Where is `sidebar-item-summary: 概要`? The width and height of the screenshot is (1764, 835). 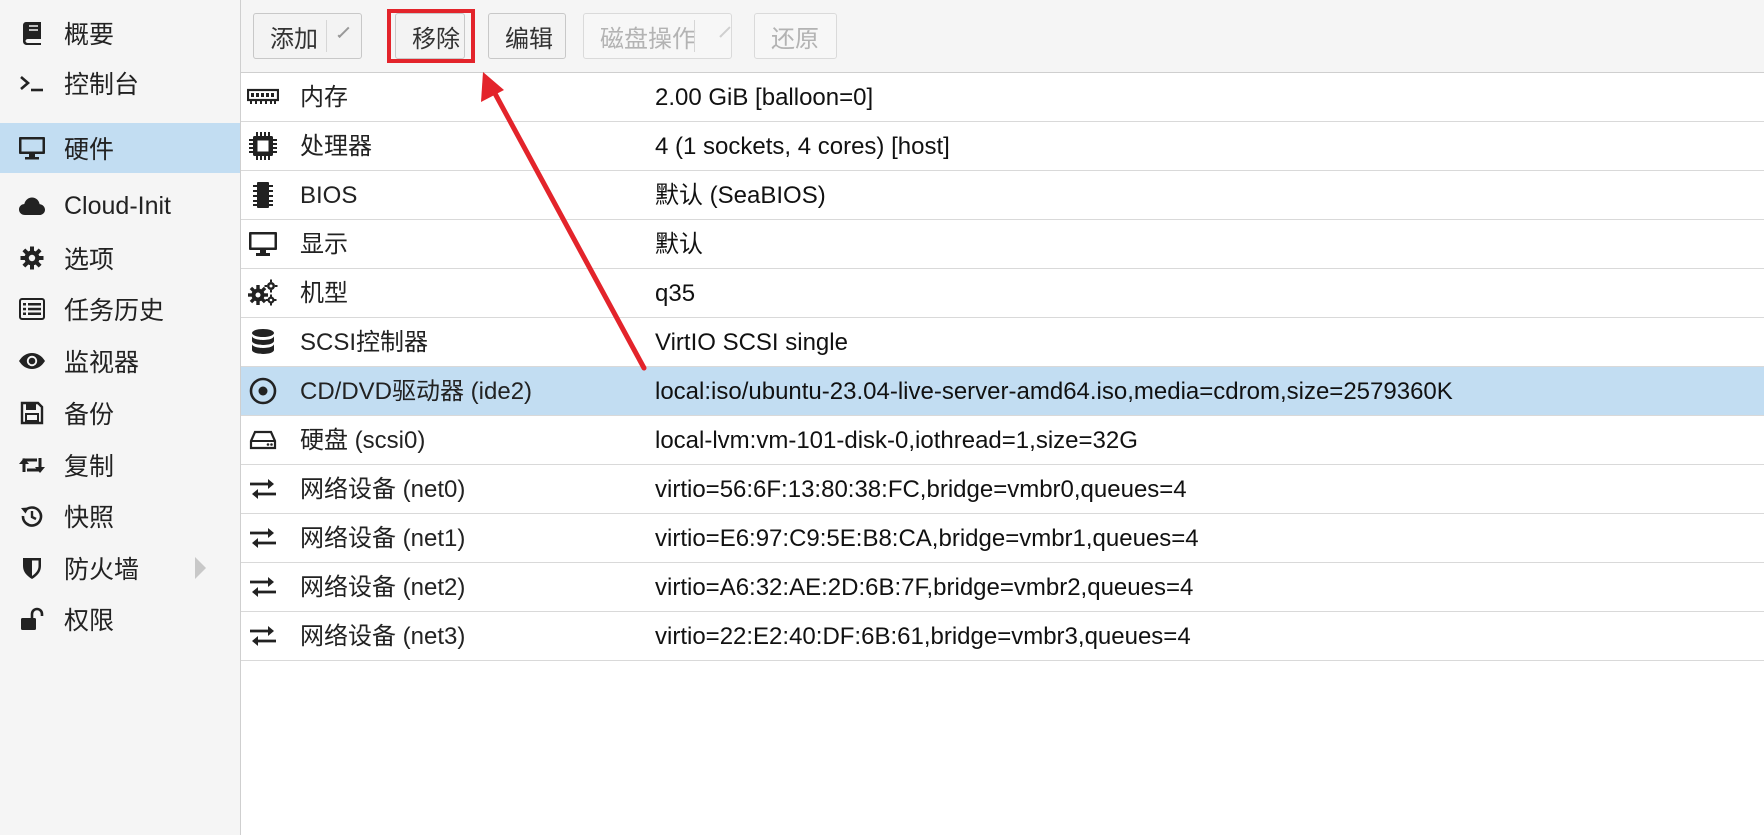 sidebar-item-summary: 概要 is located at coordinates (120, 33).